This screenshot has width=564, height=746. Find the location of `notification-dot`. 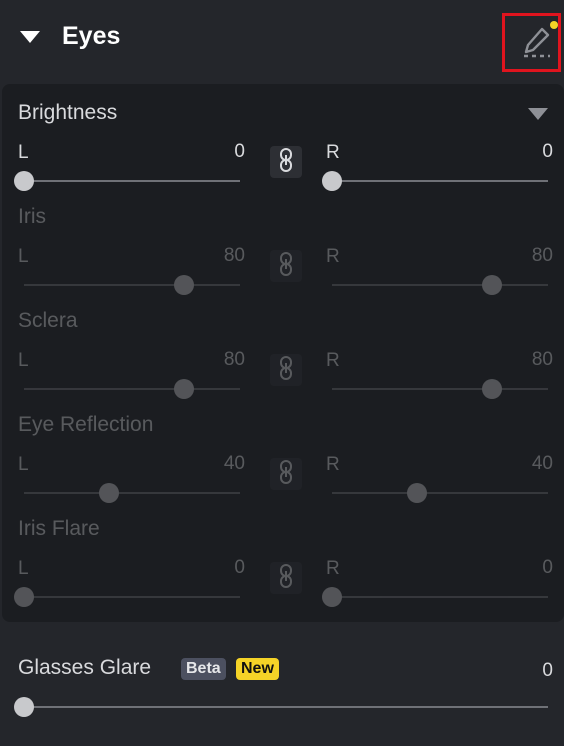

notification-dot is located at coordinates (554, 25).